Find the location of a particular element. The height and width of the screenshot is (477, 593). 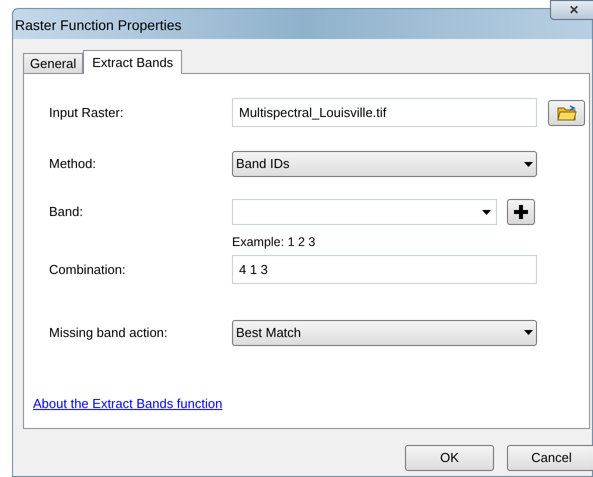

field-label: Missing band action: is located at coordinates (109, 333).